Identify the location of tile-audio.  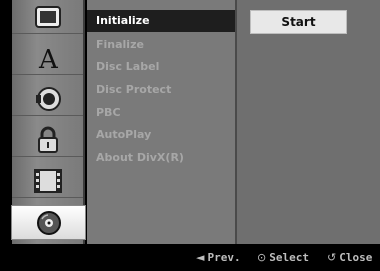
(47, 99).